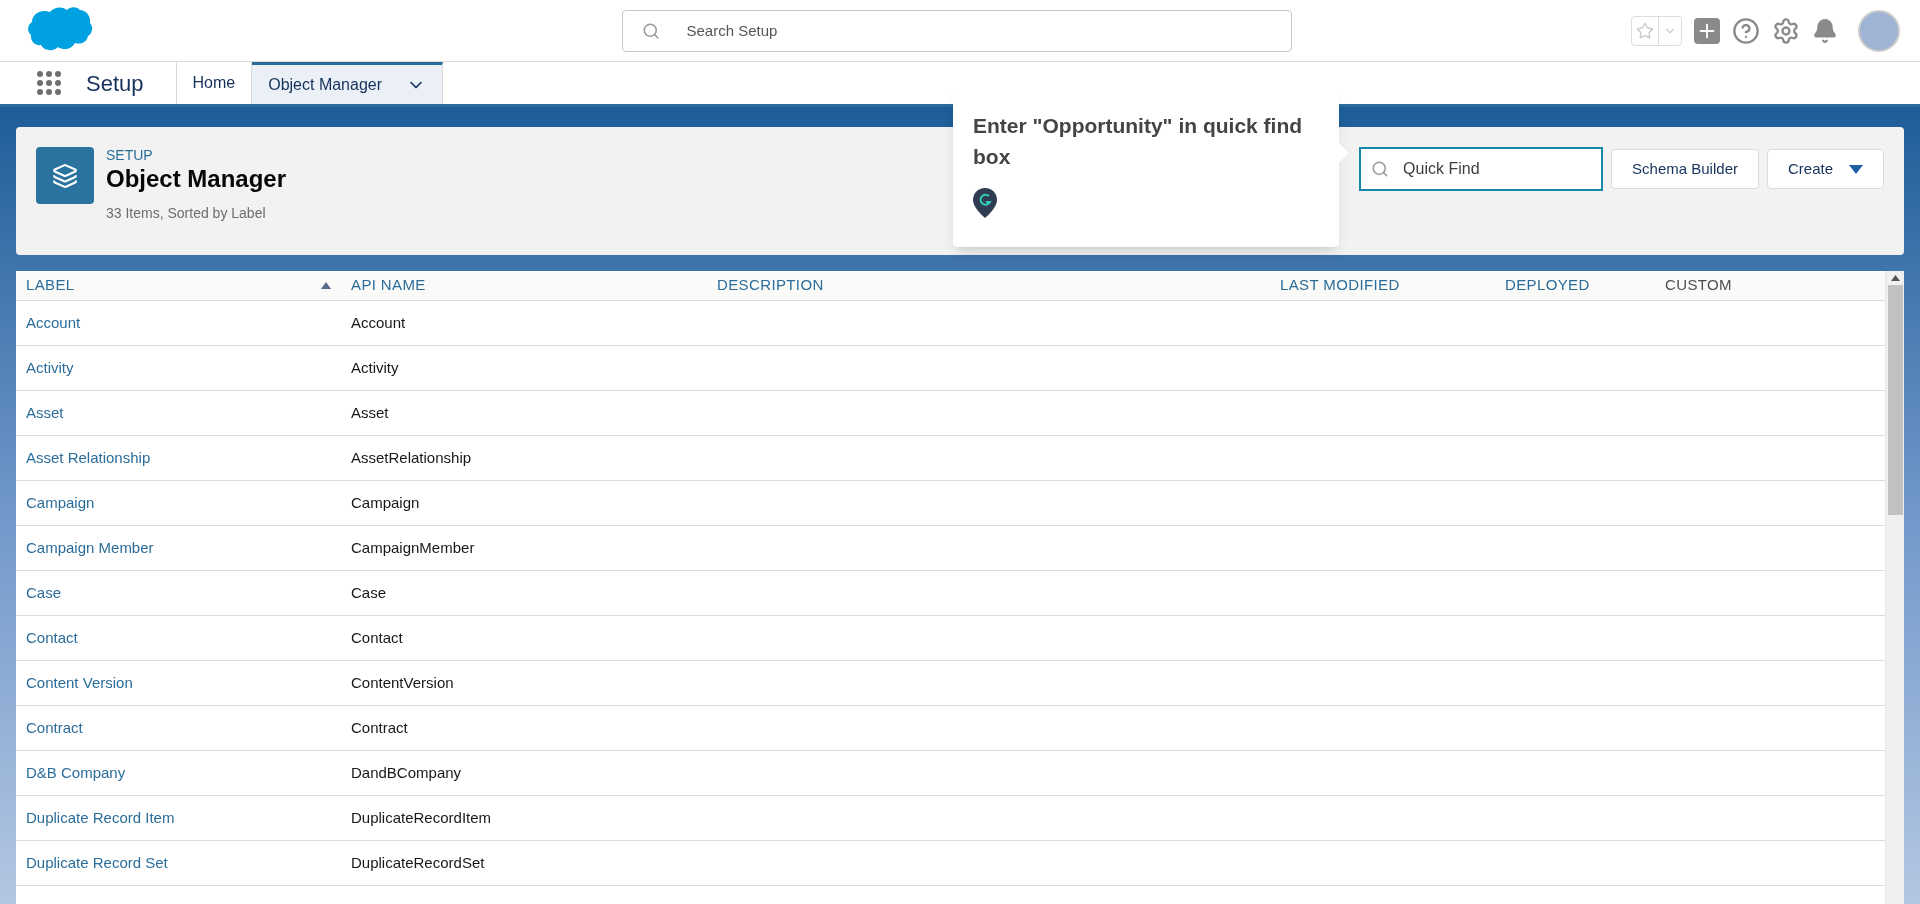  I want to click on object-link: D&B Company, so click(76, 772).